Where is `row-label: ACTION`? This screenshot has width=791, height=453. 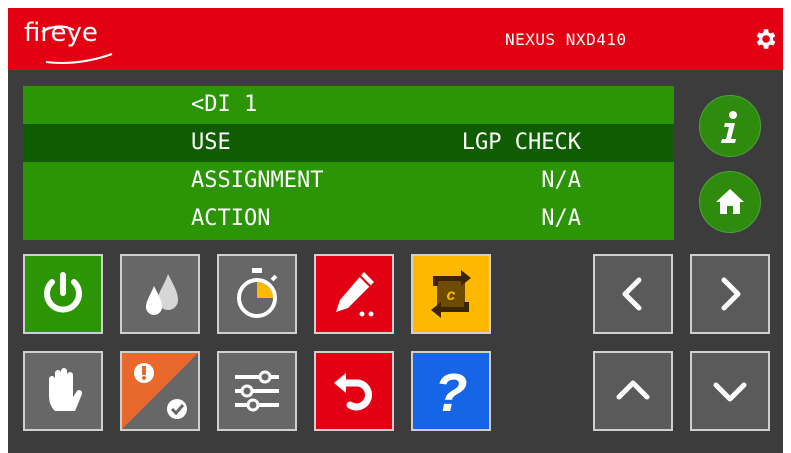
row-label: ACTION is located at coordinates (231, 218).